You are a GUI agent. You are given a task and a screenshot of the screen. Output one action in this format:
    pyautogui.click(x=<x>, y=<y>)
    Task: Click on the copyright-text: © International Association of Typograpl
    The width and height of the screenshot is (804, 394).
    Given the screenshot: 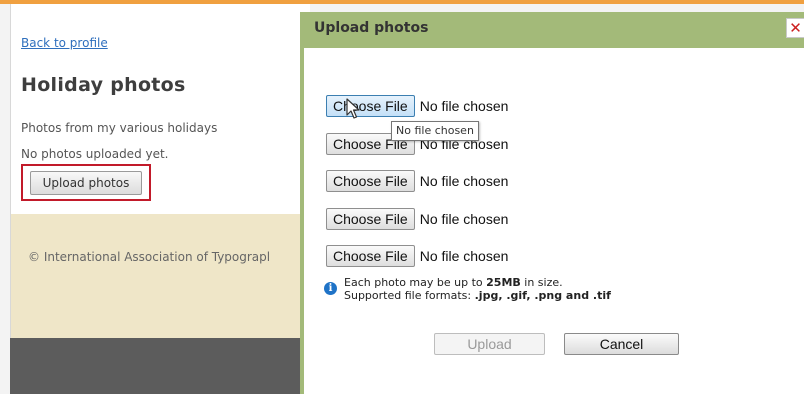 What is the action you would take?
    pyautogui.click(x=149, y=257)
    